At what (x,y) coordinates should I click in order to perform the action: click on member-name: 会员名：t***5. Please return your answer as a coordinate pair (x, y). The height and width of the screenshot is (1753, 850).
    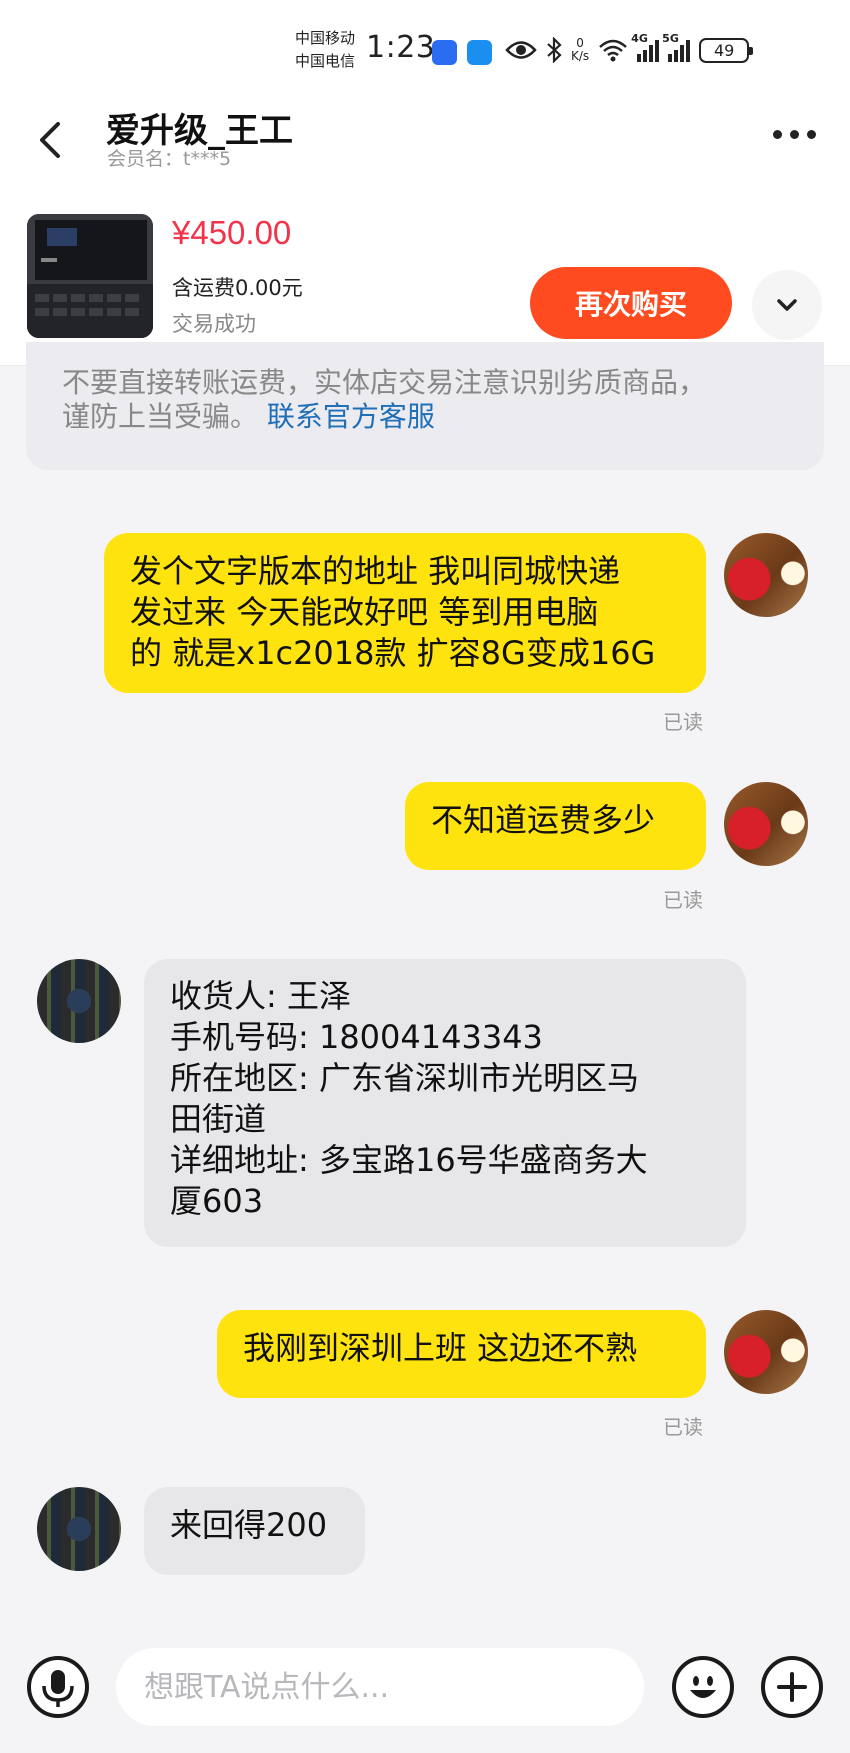
    Looking at the image, I should click on (169, 159).